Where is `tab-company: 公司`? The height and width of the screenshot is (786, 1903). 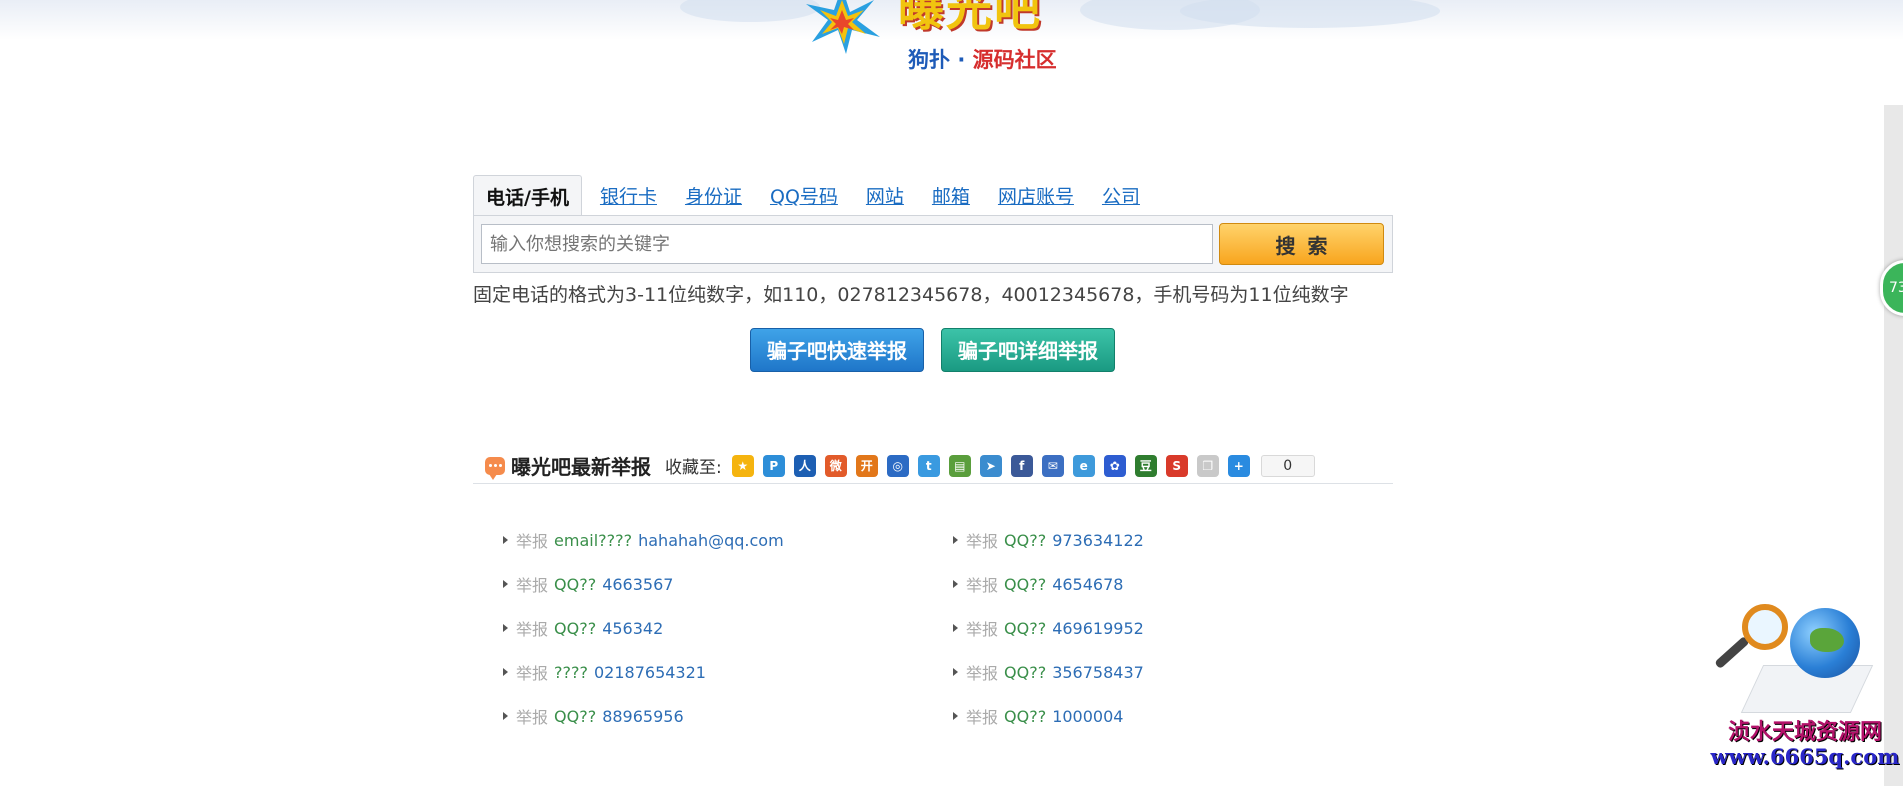
tab-company: 公司 is located at coordinates (1121, 198).